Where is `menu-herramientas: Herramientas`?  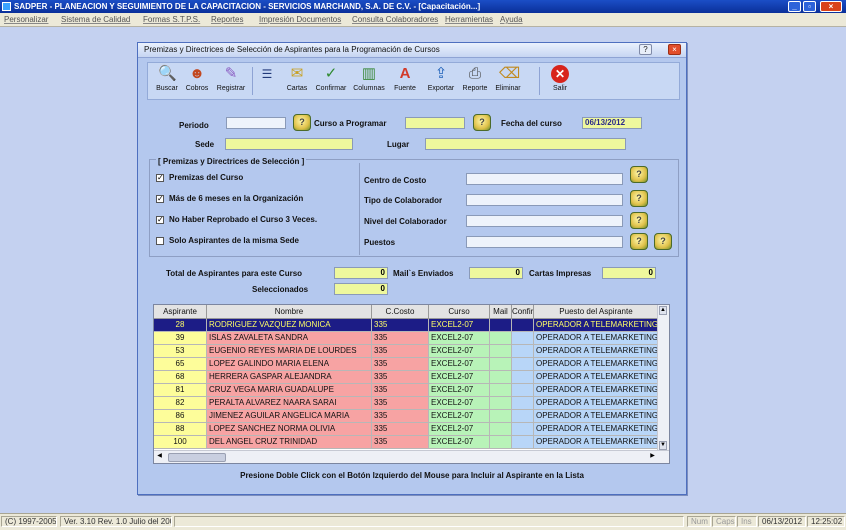
menu-herramientas: Herramientas is located at coordinates (469, 19).